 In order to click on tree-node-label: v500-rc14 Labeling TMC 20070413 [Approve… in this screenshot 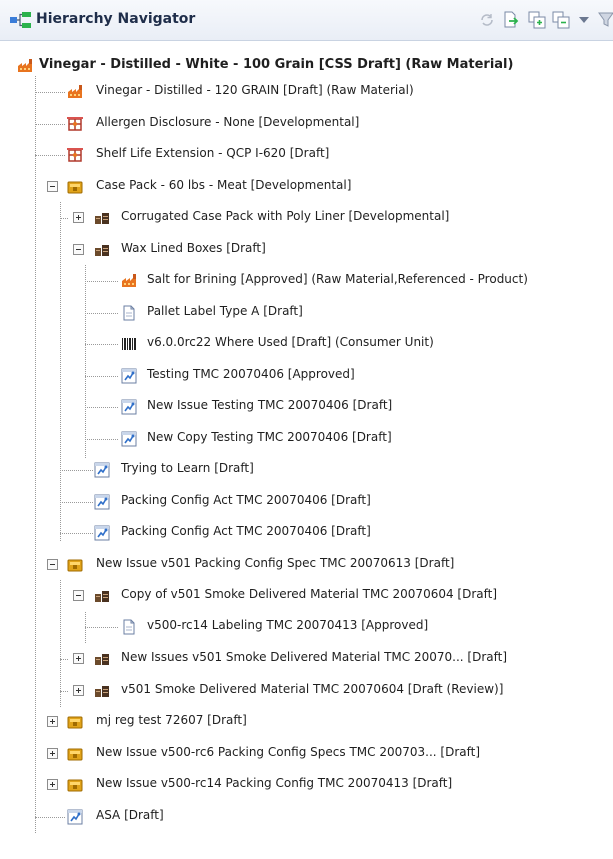, I will do `click(288, 625)`.